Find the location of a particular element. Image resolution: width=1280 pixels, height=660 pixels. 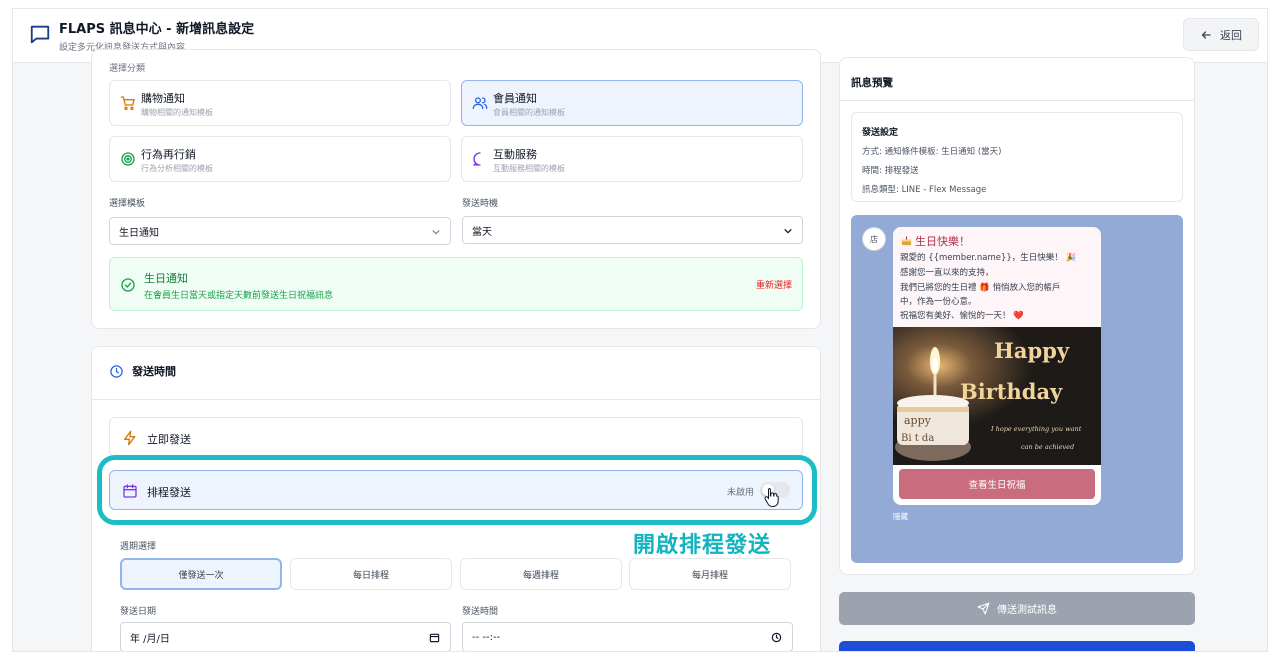

arrow-left-icon is located at coordinates (1206, 34).